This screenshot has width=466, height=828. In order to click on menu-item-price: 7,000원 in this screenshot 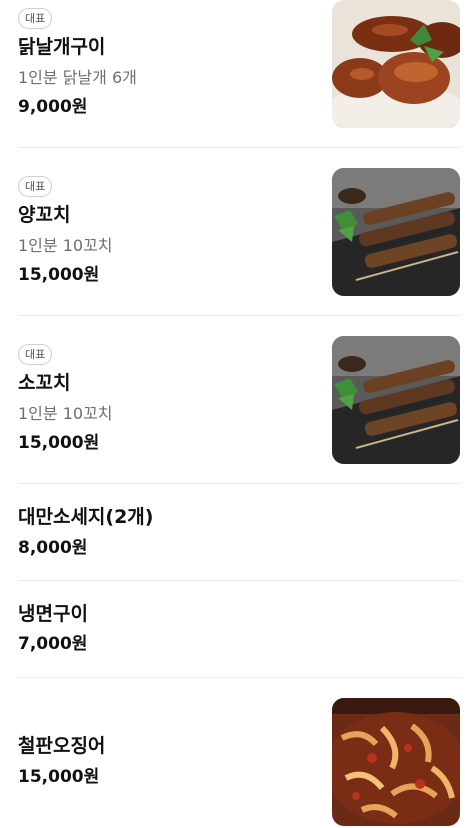, I will do `click(53, 644)`.